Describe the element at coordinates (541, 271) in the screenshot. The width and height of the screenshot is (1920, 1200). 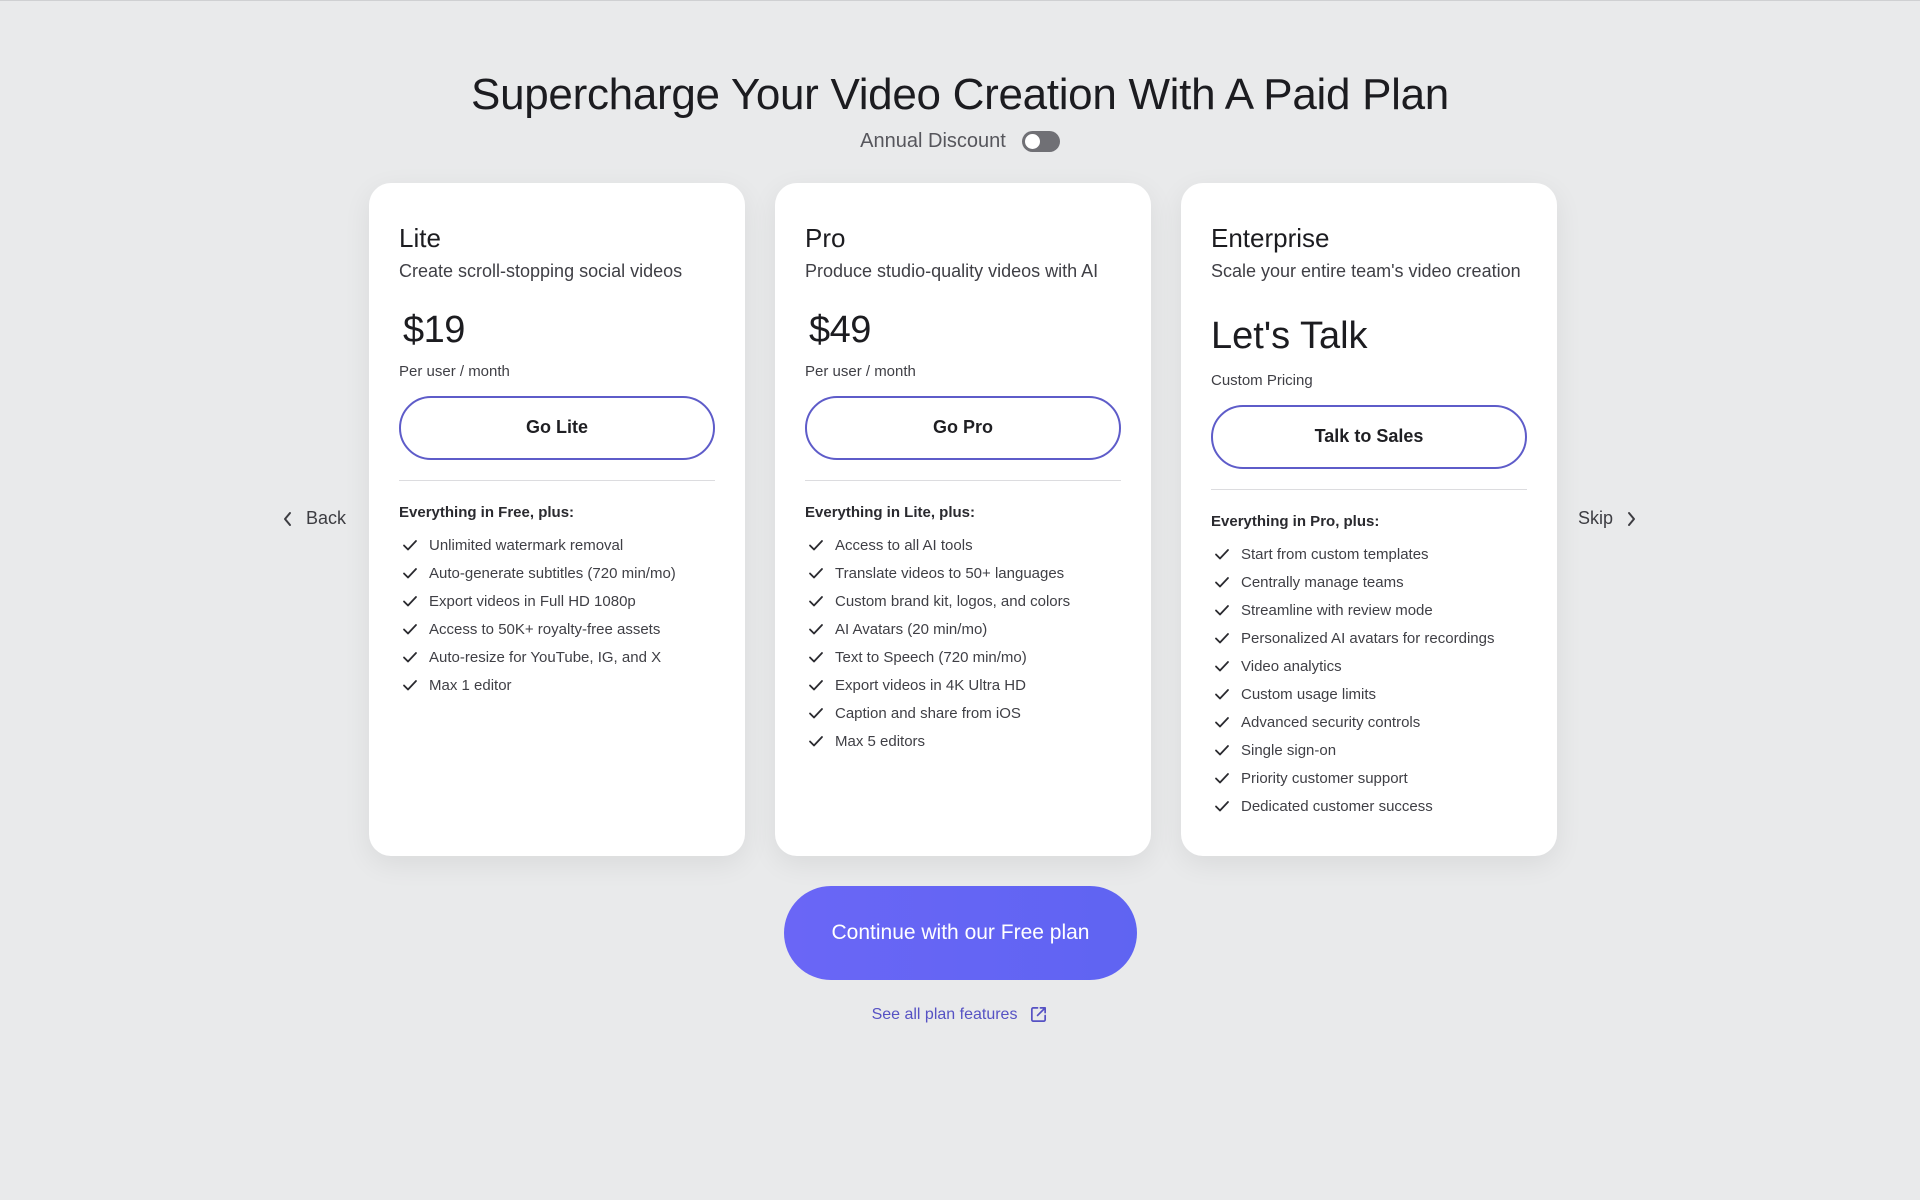
I see `plan-description: Create scroll-stopping social videos` at that location.